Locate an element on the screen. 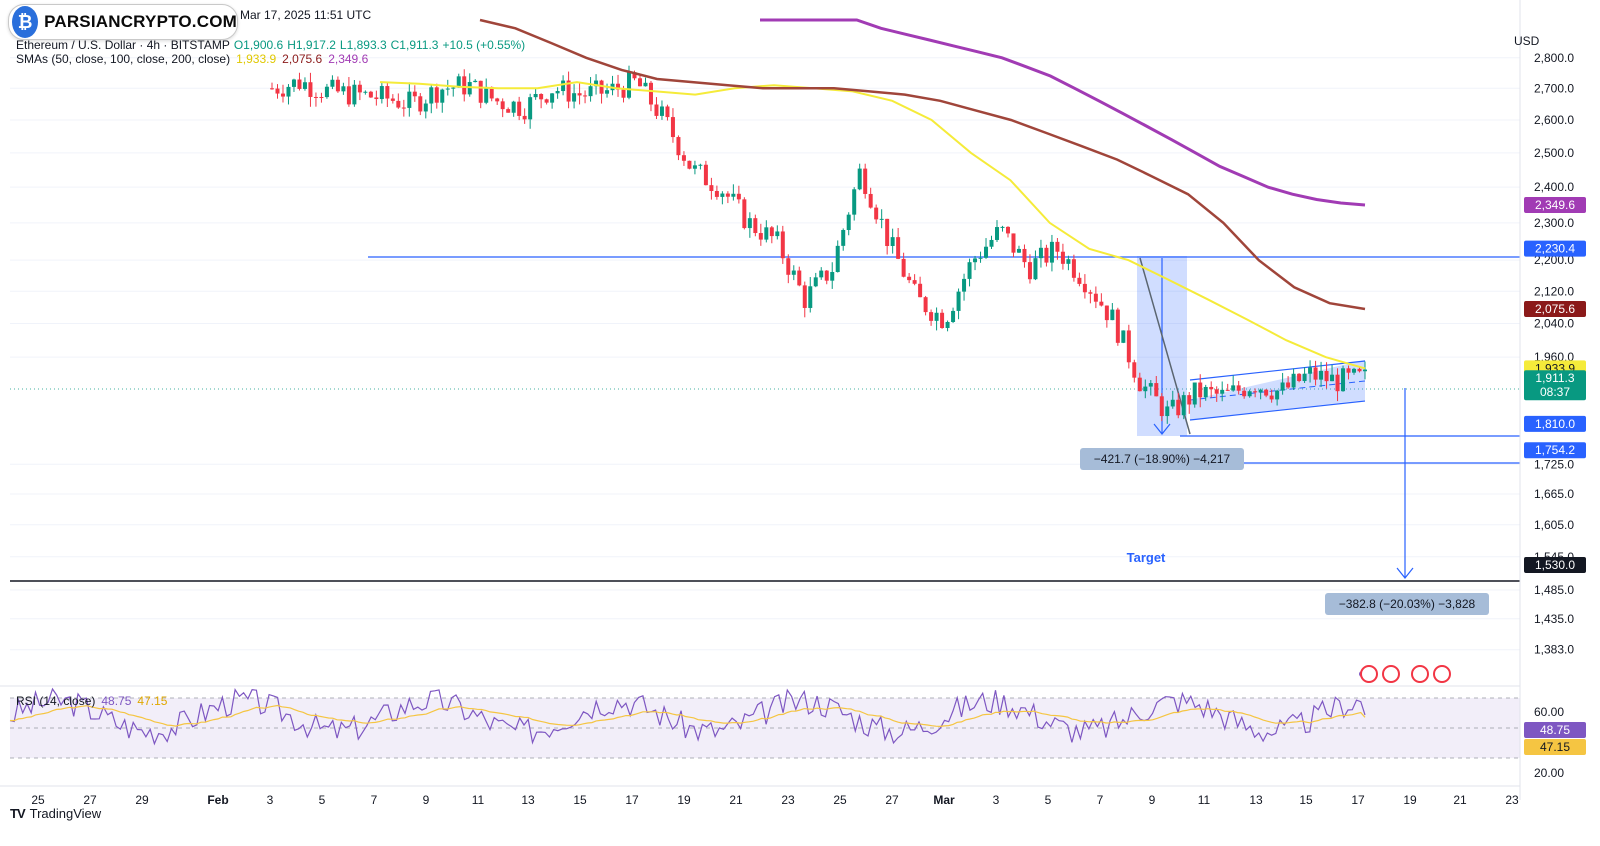  symbol-title: Ethereum / U.S. Dollar · 4h · BITSTAMP is located at coordinates (123, 45).